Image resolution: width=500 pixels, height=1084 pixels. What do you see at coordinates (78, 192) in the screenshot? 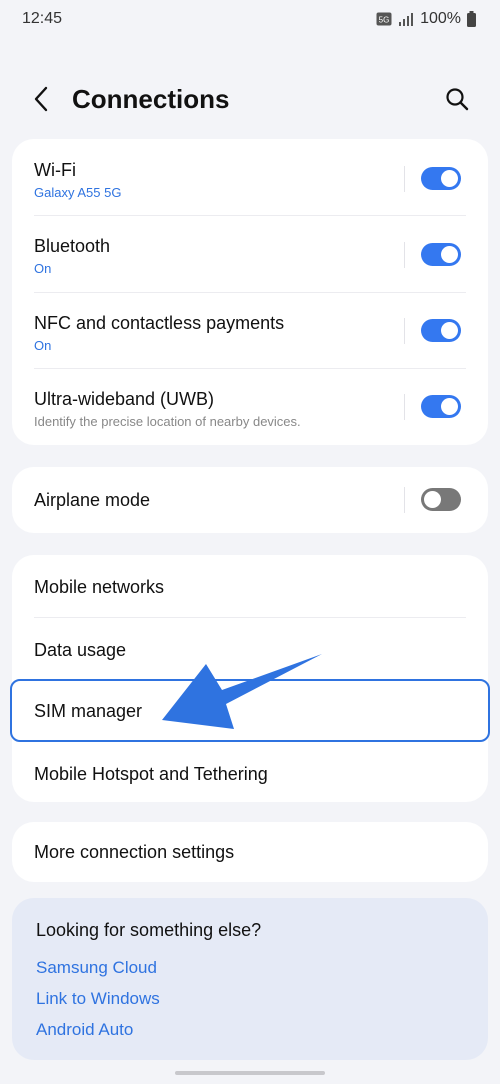
I see `wifi-subtitle: Galaxy A55 5G` at bounding box center [78, 192].